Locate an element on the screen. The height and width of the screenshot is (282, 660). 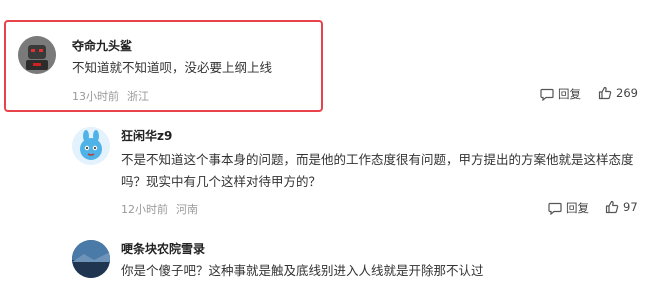
comment-meta: 13小时前 浙江 is located at coordinates (110, 96).